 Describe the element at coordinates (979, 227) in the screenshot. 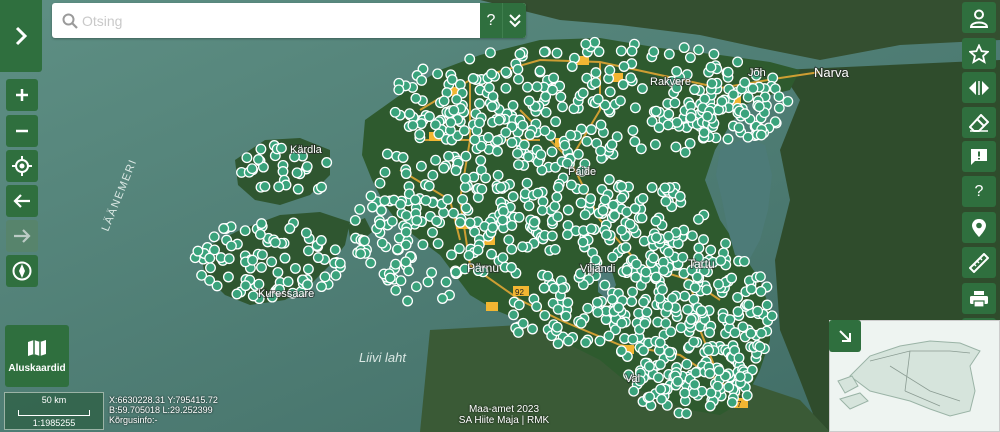

I see `marker-button` at that location.